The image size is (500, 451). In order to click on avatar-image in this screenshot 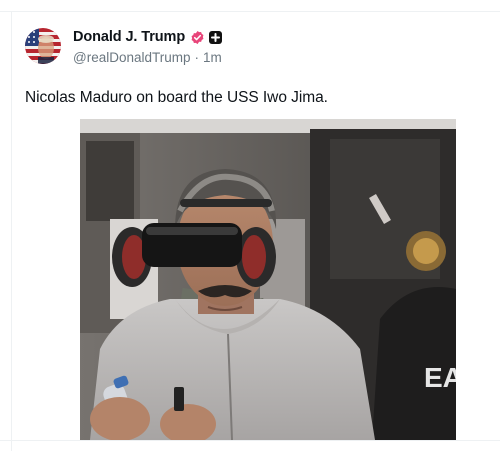, I will do `click(43, 46)`.